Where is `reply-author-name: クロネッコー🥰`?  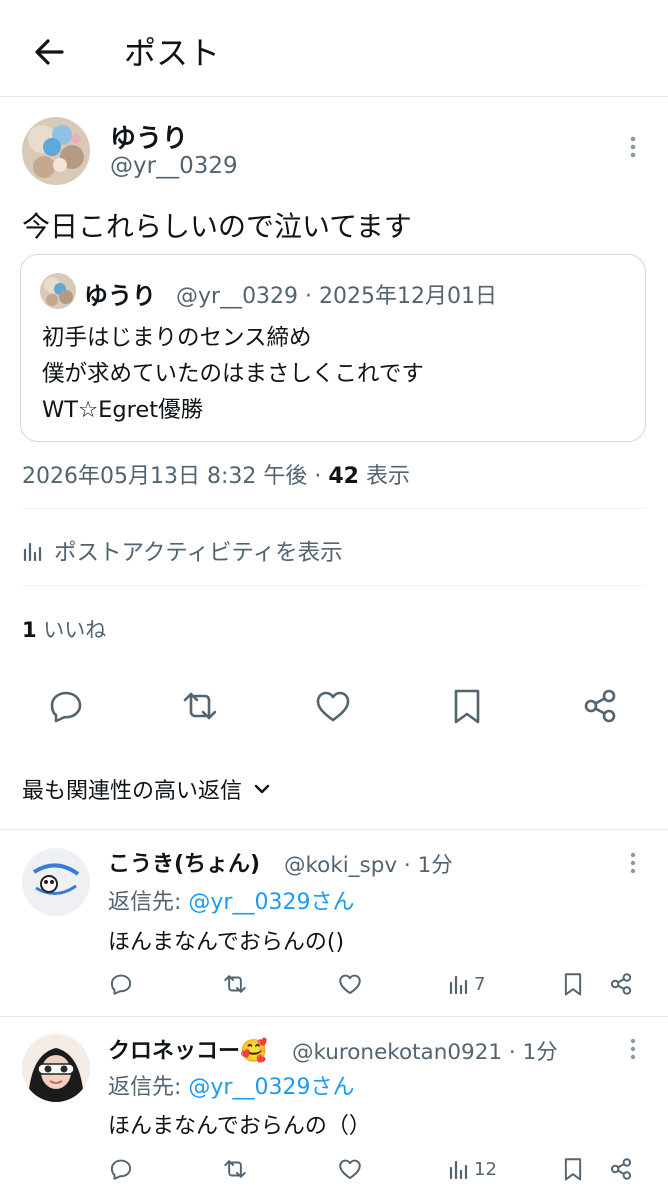 reply-author-name: クロネッコー🥰 is located at coordinates (187, 1049).